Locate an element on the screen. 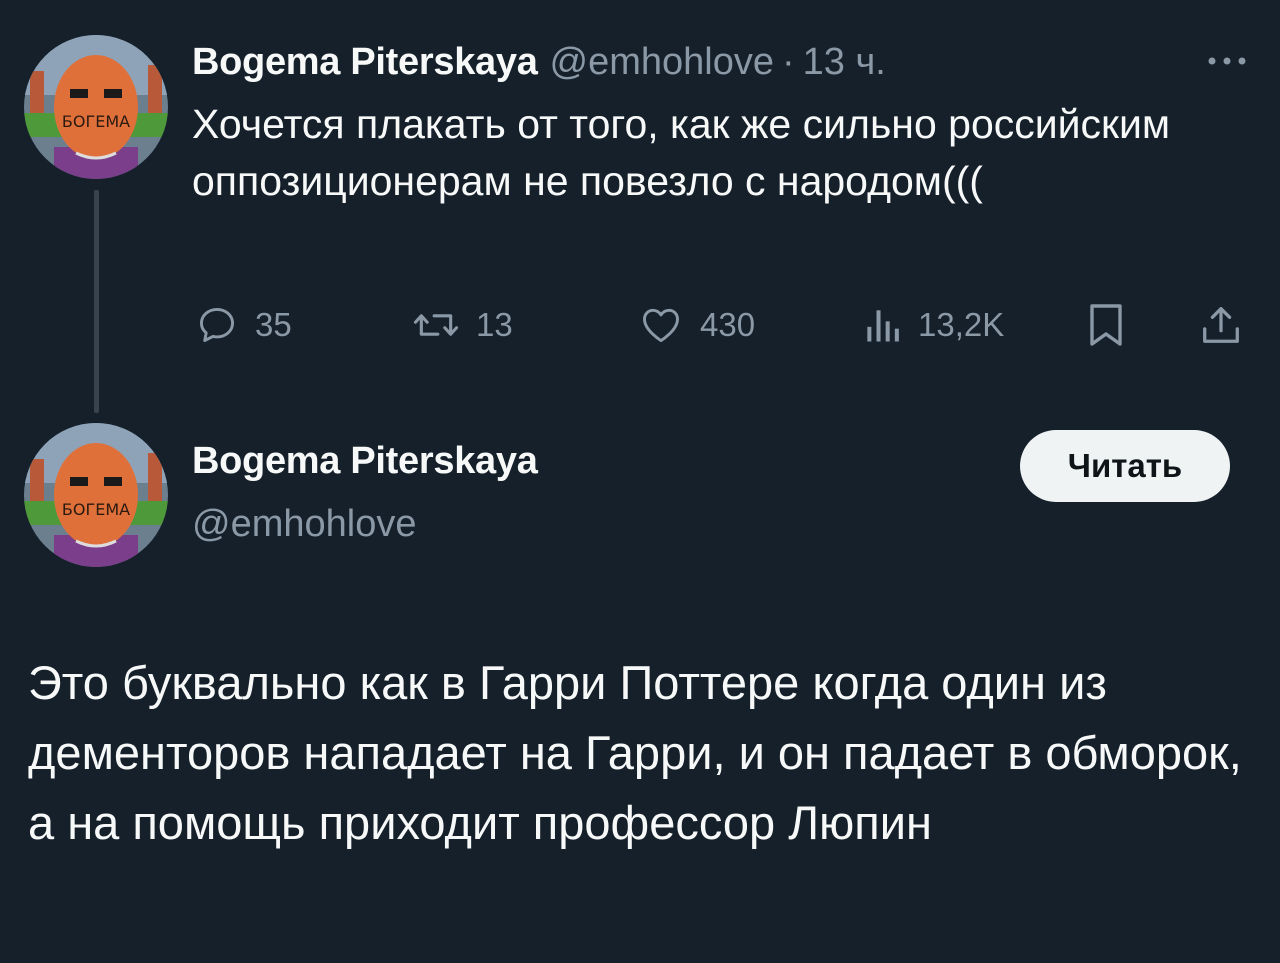 The width and height of the screenshot is (1280, 963). reply-bubble-icon is located at coordinates (217, 325).